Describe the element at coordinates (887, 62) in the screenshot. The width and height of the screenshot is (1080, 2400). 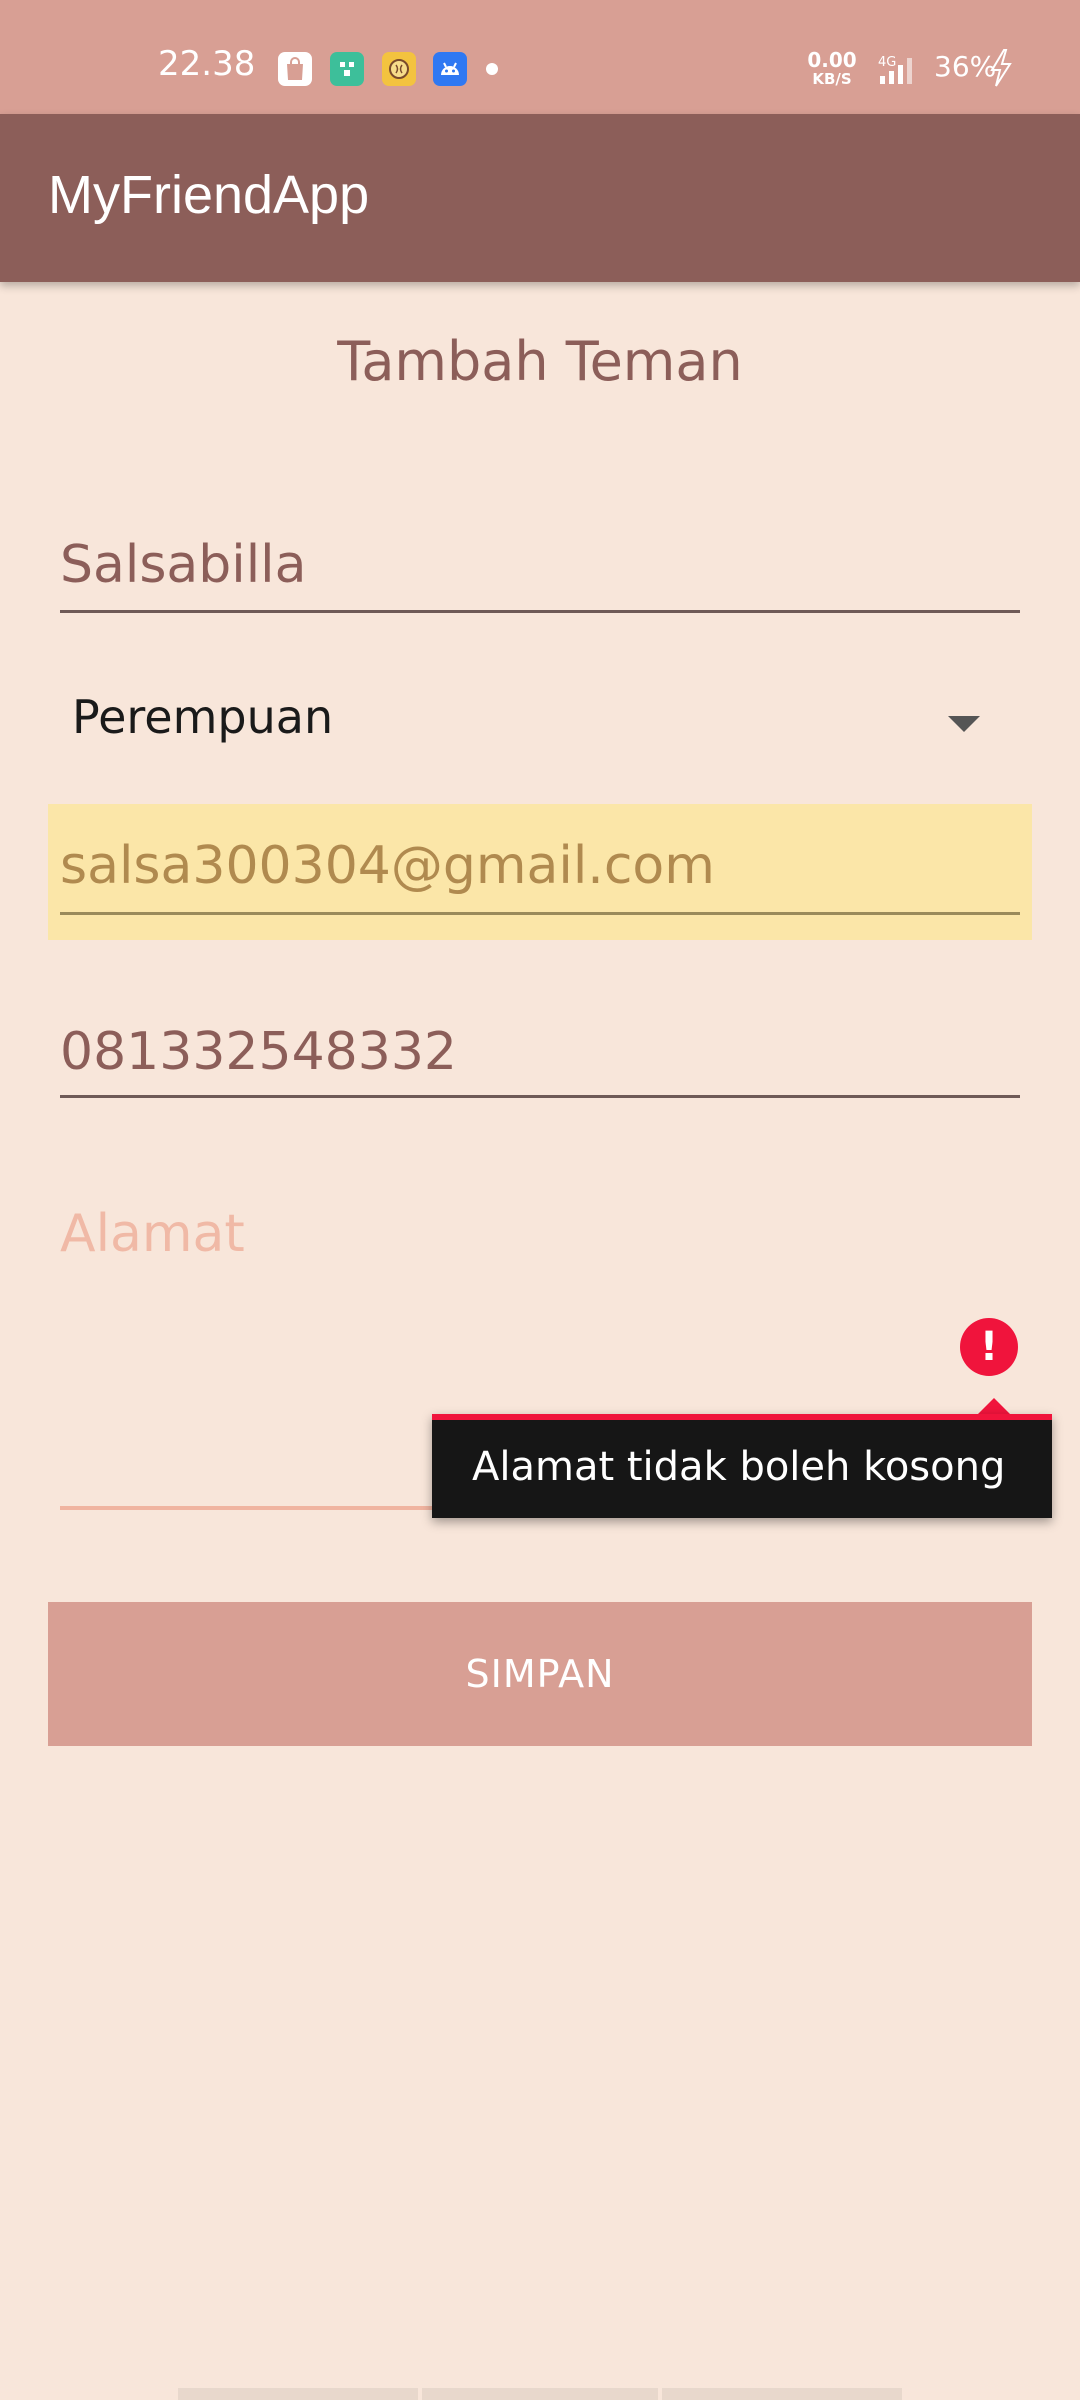
I see `network-type-label: 4G` at that location.